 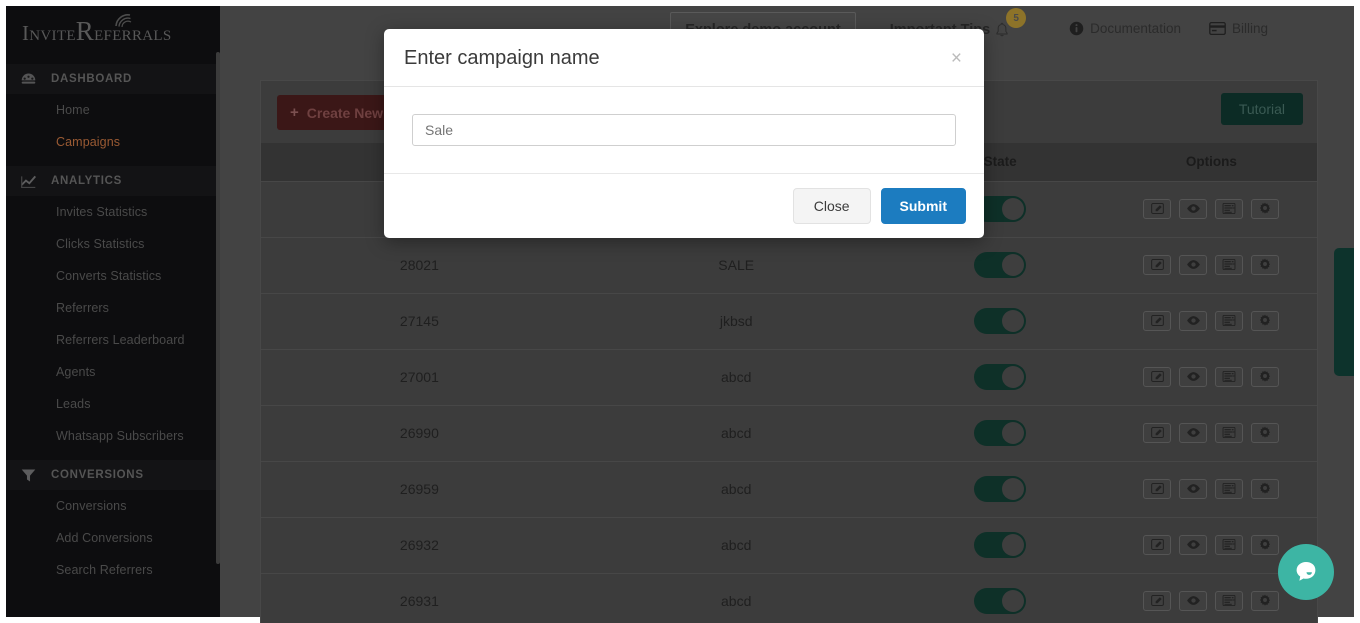 What do you see at coordinates (113, 142) in the screenshot?
I see `sidebar-item-campaigns: Campaigns` at bounding box center [113, 142].